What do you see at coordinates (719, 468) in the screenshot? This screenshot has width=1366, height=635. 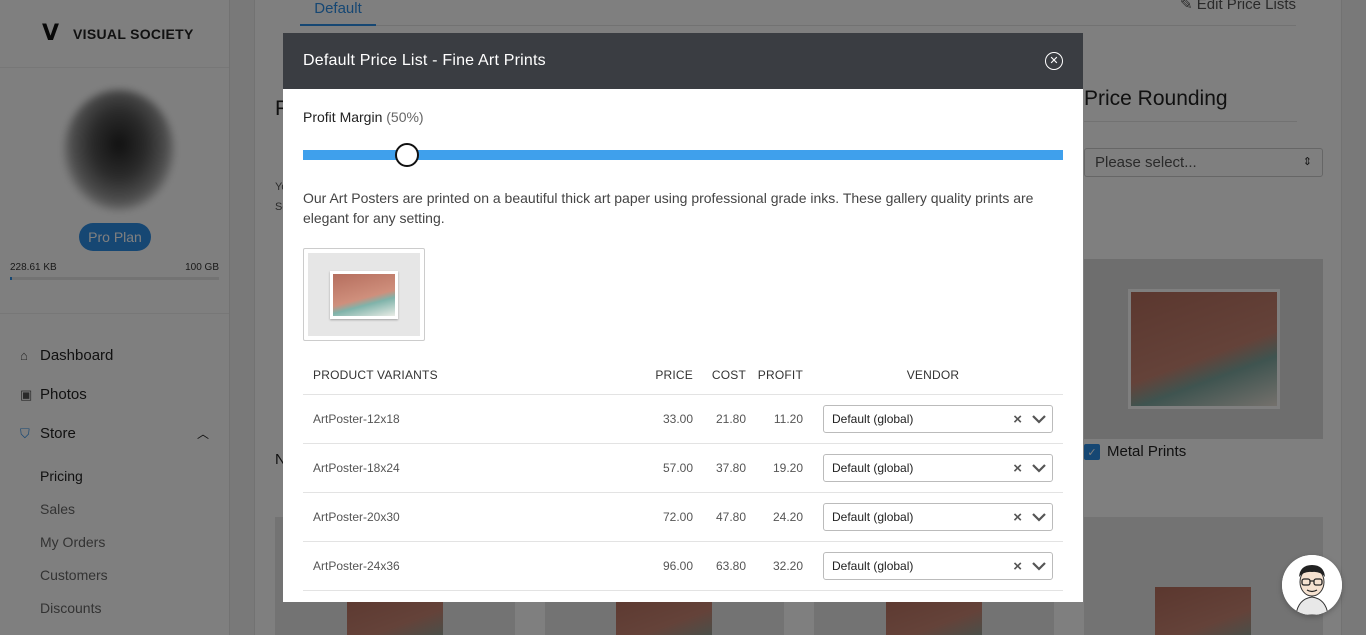 I see `variant-cost: 37.80` at bounding box center [719, 468].